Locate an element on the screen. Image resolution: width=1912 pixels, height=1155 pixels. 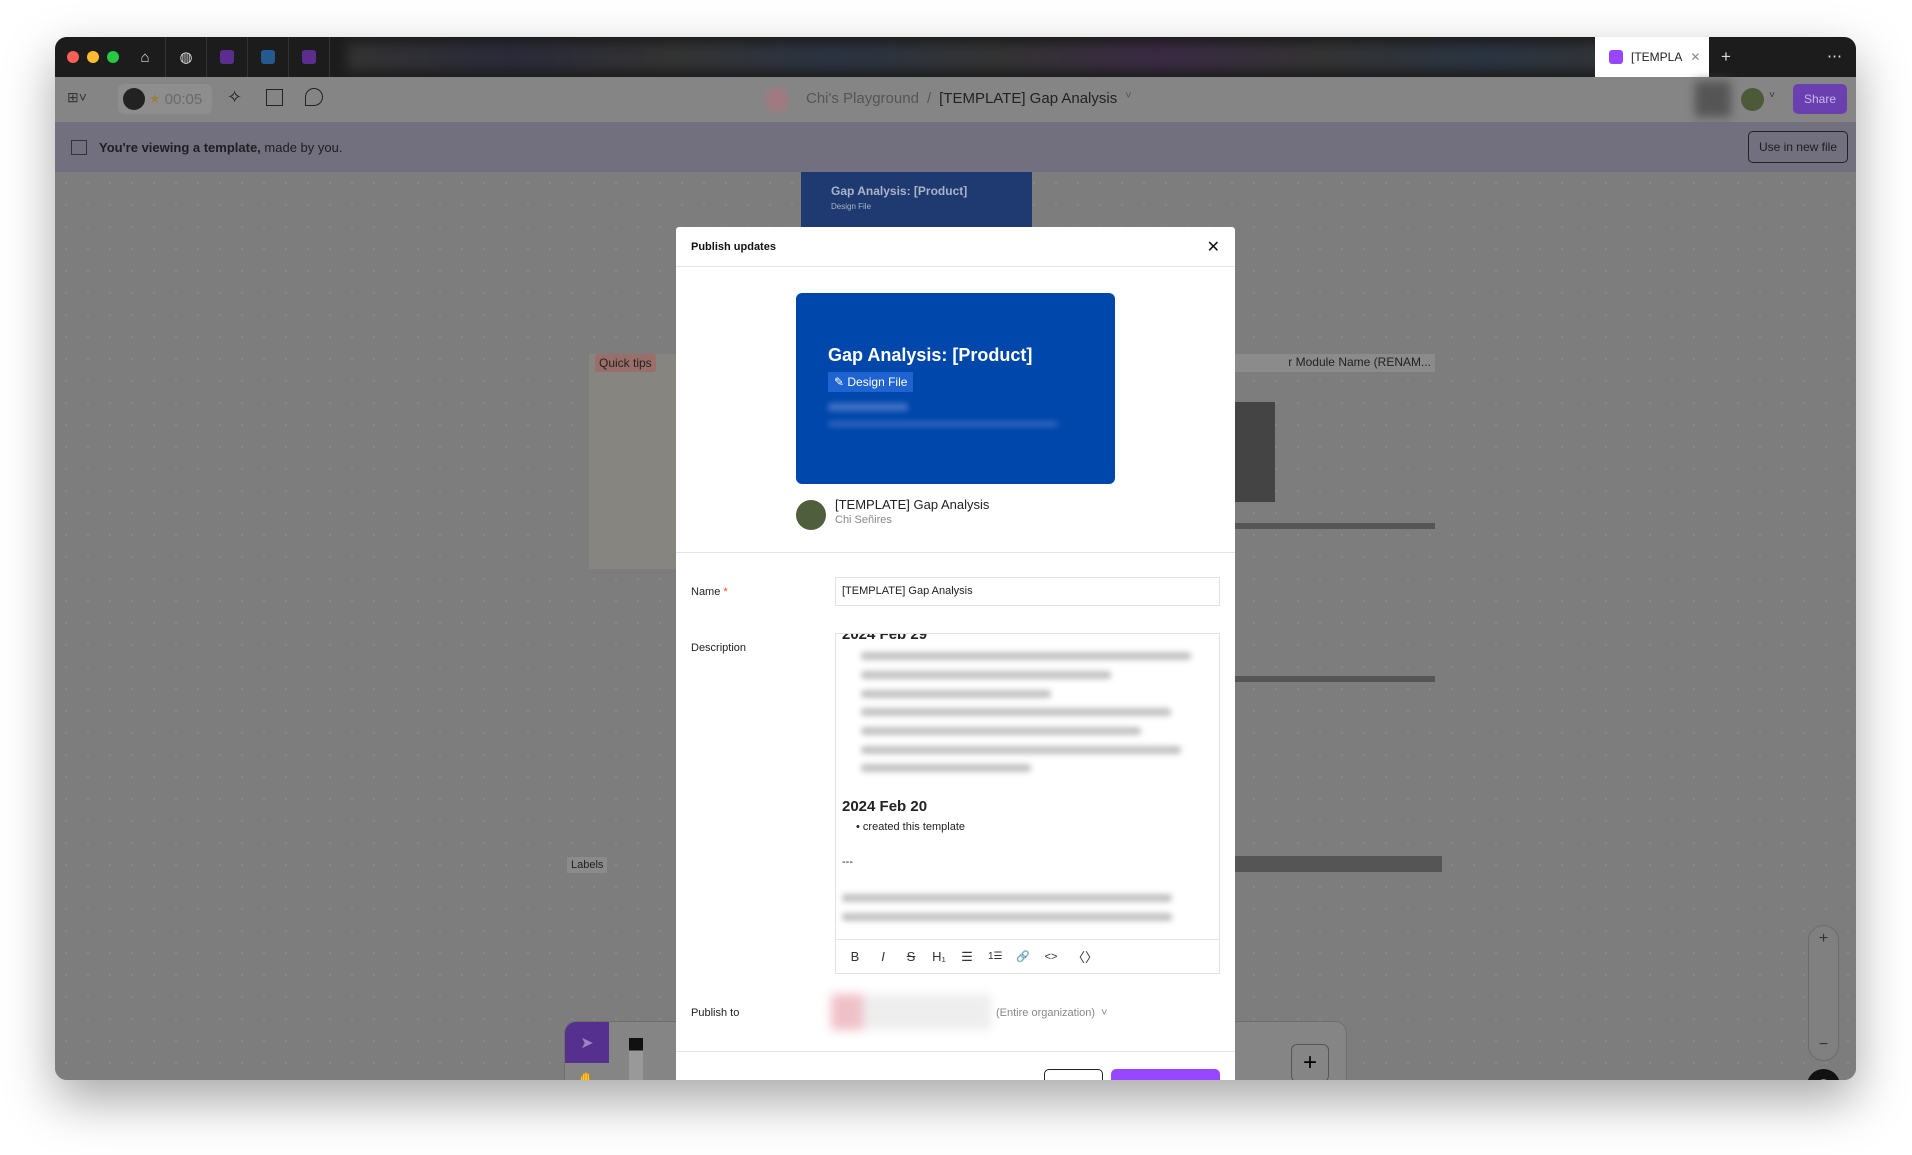
avatar-icon is located at coordinates (134, 99).